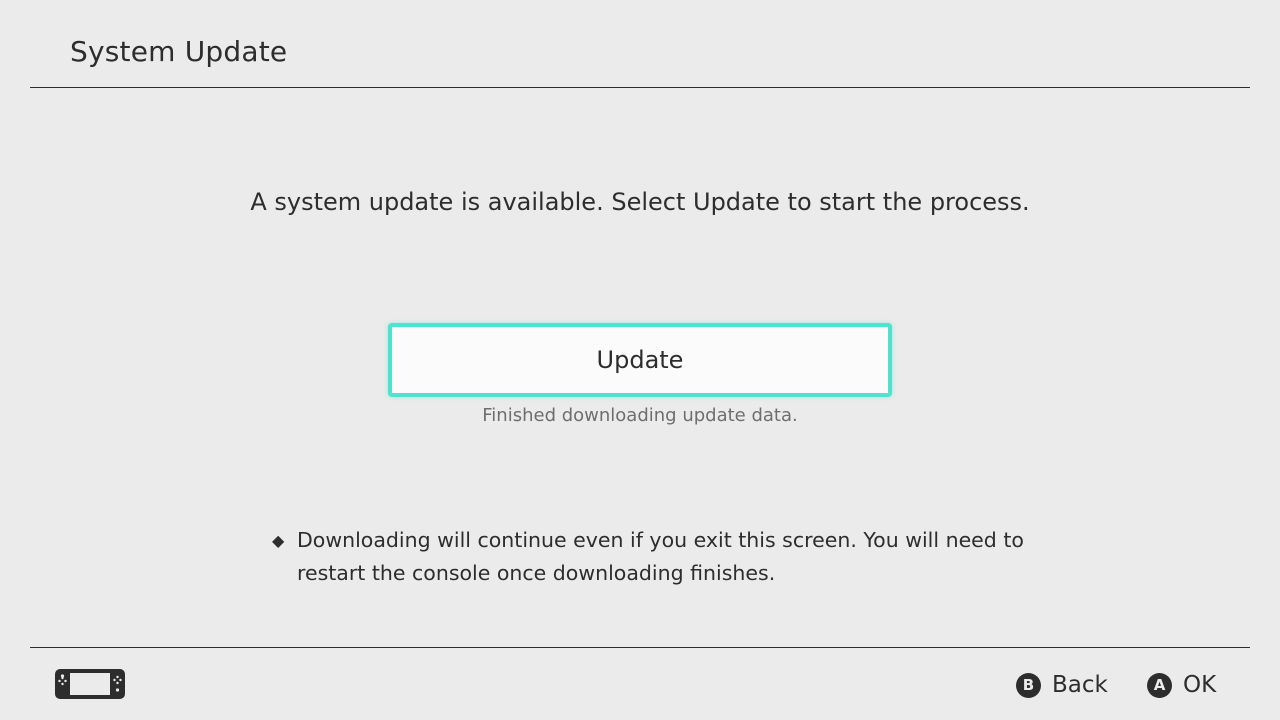 The height and width of the screenshot is (720, 1280). What do you see at coordinates (1159, 685) in the screenshot?
I see `a-button-icon: A` at bounding box center [1159, 685].